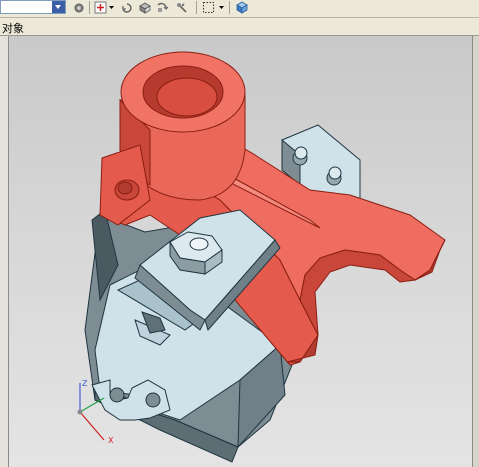 The width and height of the screenshot is (479, 467). I want to click on x-axis, so click(92, 426).